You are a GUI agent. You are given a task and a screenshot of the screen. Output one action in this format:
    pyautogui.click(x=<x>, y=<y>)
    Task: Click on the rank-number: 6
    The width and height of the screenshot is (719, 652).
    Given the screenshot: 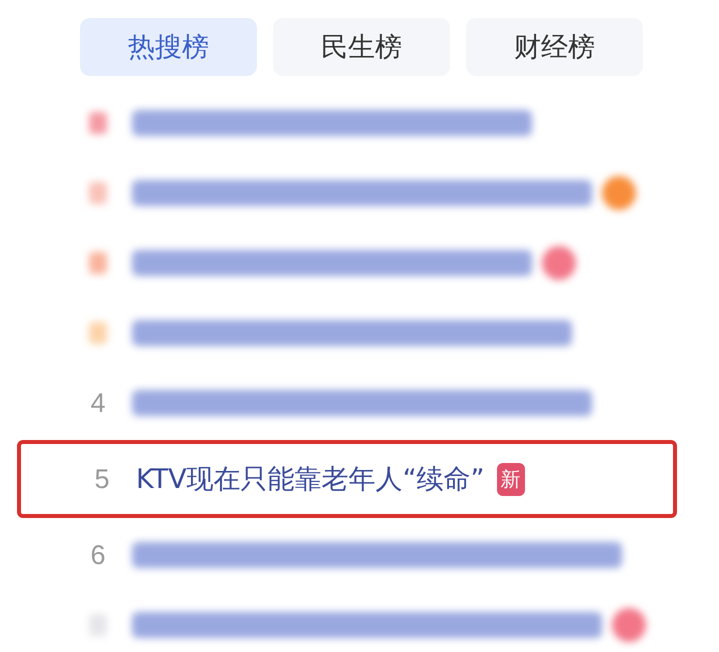 What is the action you would take?
    pyautogui.click(x=98, y=555)
    